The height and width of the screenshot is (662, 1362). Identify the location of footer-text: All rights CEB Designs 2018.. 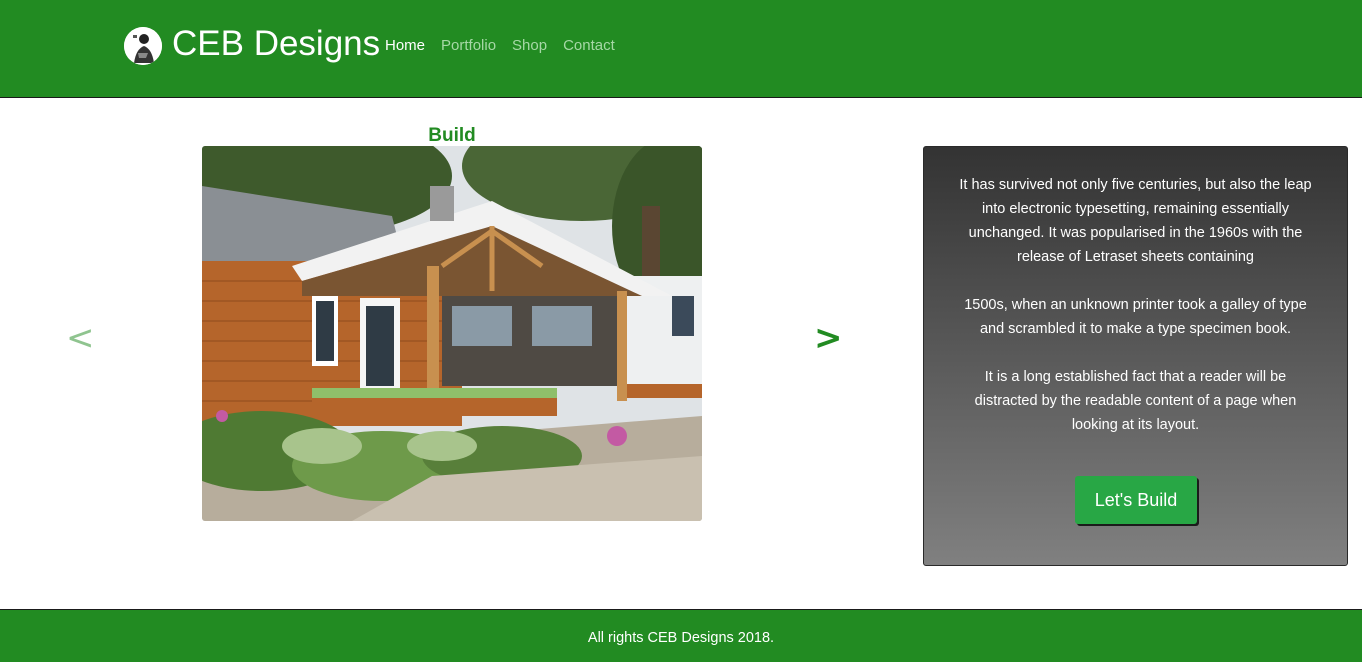
(681, 638).